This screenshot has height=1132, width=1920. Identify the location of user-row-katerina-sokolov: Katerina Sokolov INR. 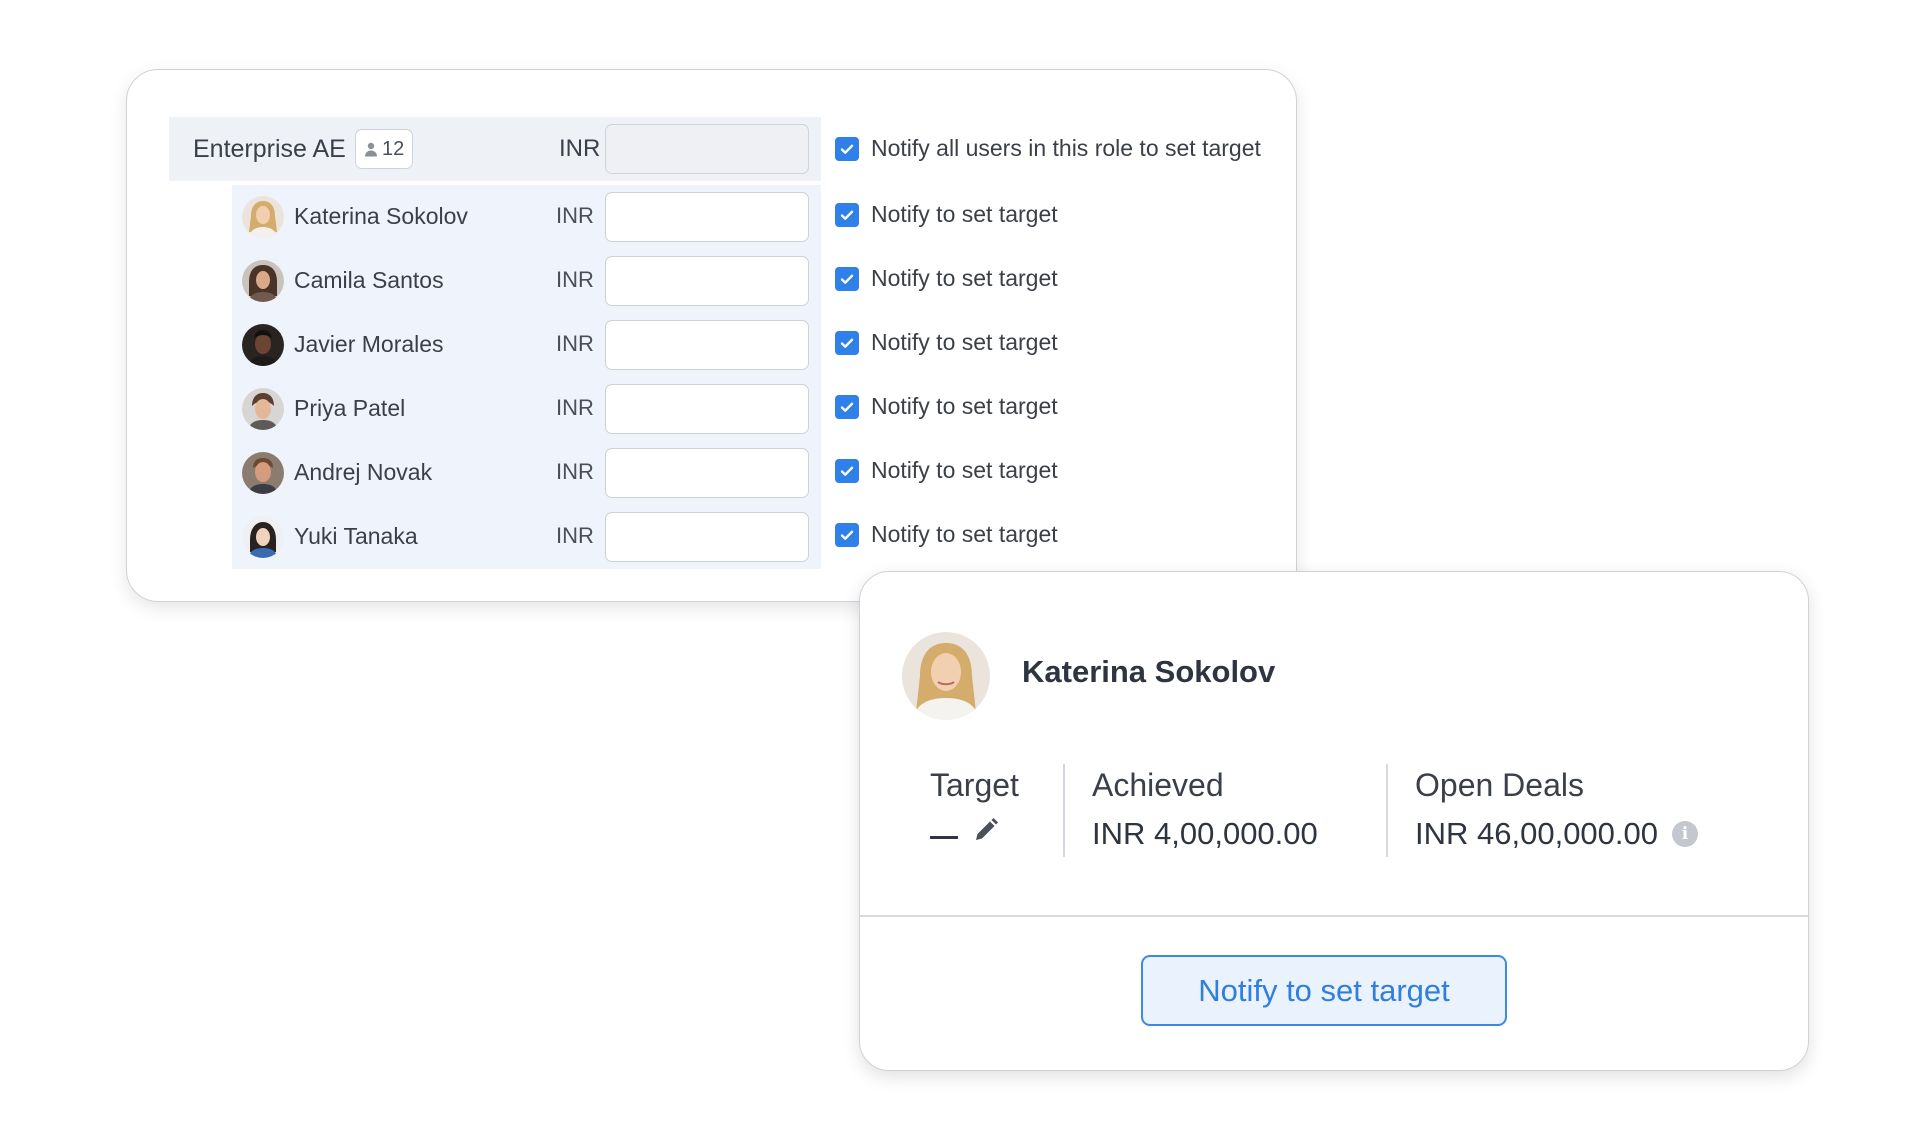
(526, 217).